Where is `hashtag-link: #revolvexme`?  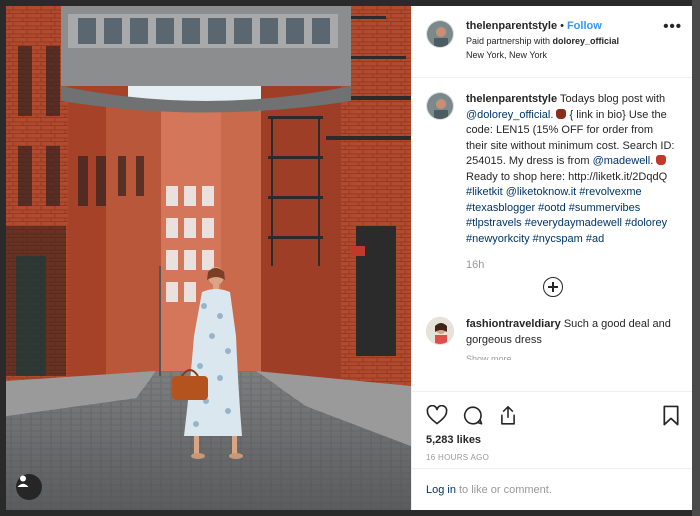 hashtag-link: #revolvexme is located at coordinates (610, 192).